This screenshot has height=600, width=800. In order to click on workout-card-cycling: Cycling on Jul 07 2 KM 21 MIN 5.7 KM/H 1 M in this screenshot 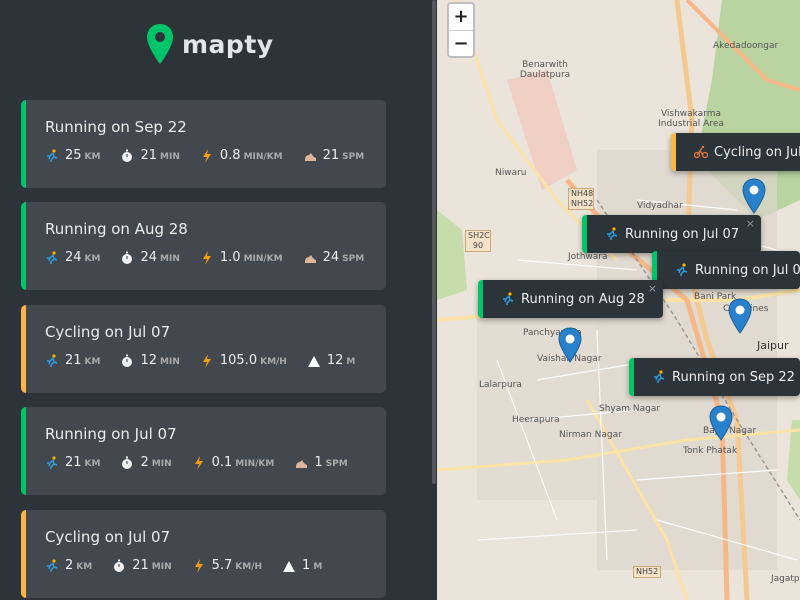, I will do `click(203, 554)`.